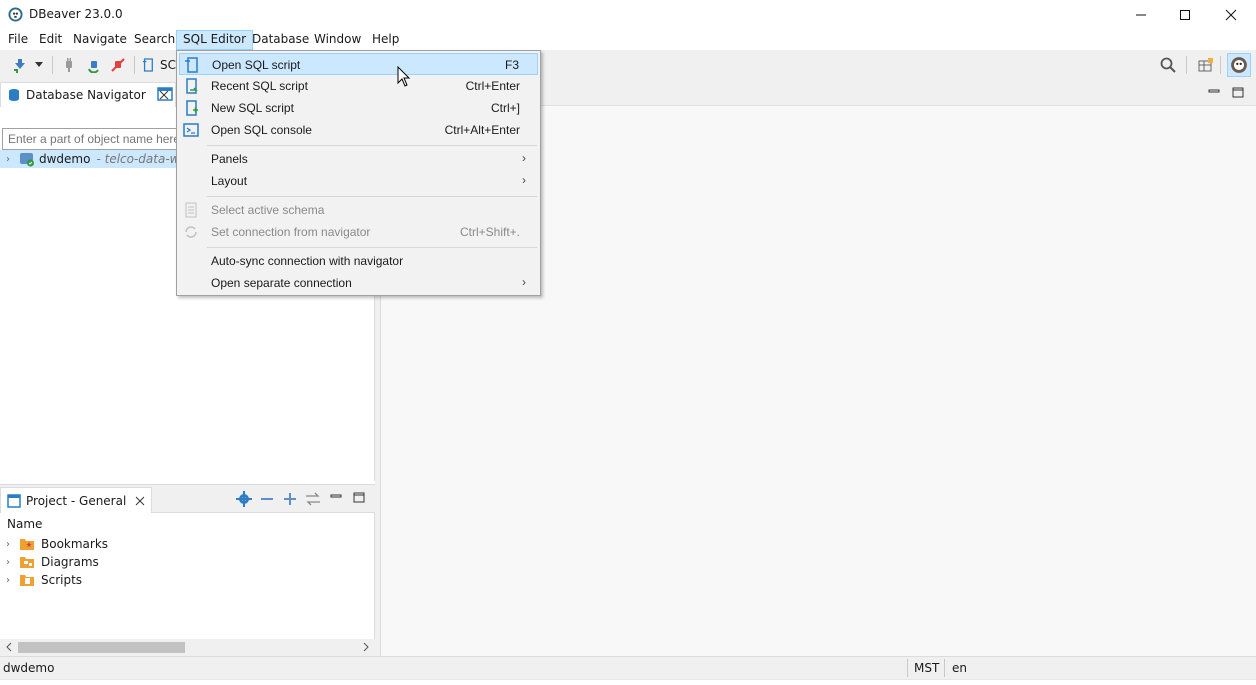 This screenshot has width=1256, height=685. Describe the element at coordinates (489, 232) in the screenshot. I see `menu-item-shortcut: Ctrl+Shift+.` at that location.